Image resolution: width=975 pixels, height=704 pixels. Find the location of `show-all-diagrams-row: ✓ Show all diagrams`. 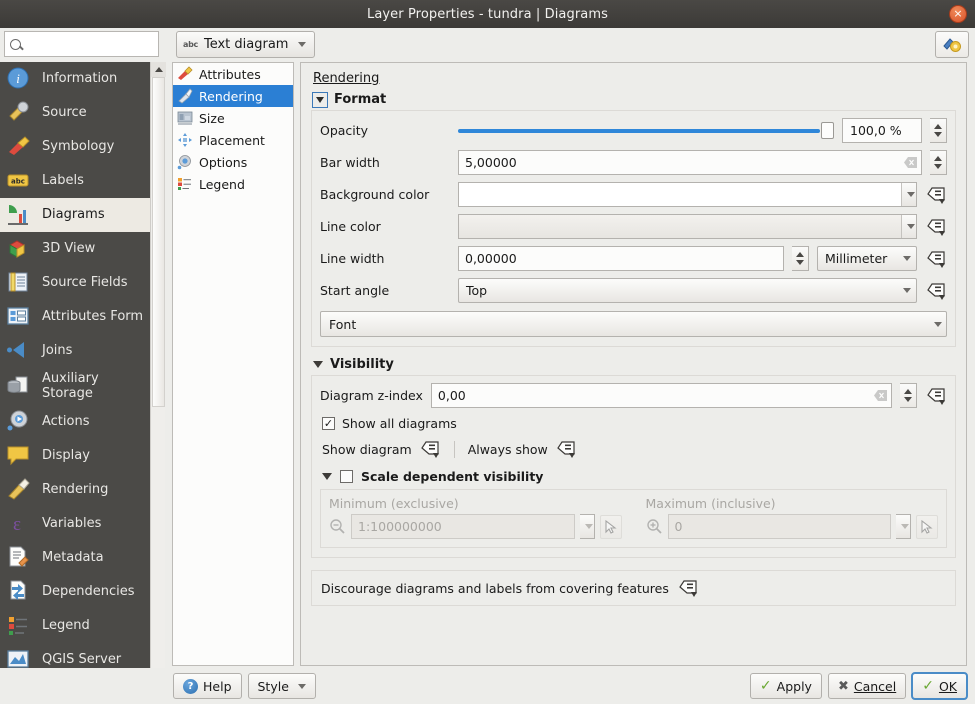

show-all-diagrams-row: ✓ Show all diagrams is located at coordinates (634, 423).